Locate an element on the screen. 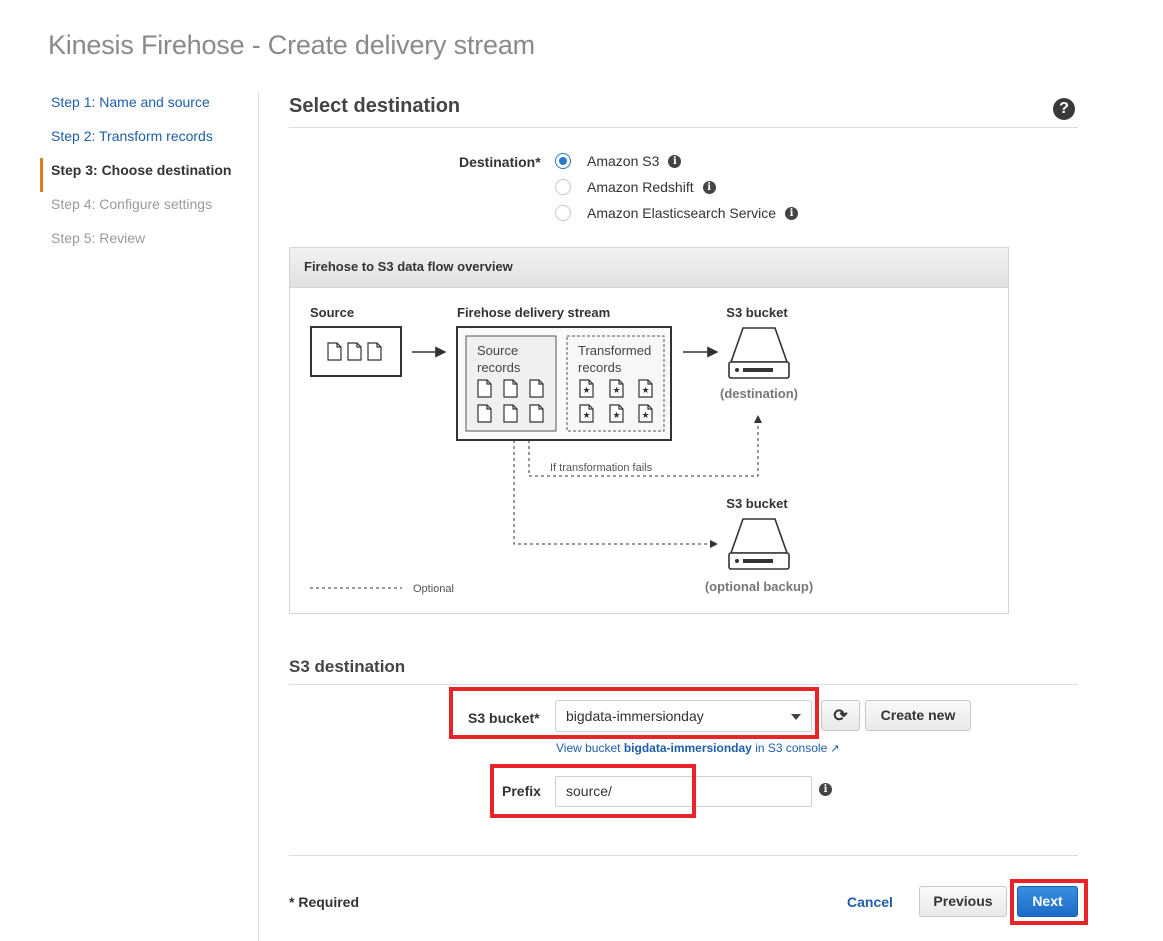 The width and height of the screenshot is (1163, 941). radio-amazon-elasticsearch is located at coordinates (563, 213).